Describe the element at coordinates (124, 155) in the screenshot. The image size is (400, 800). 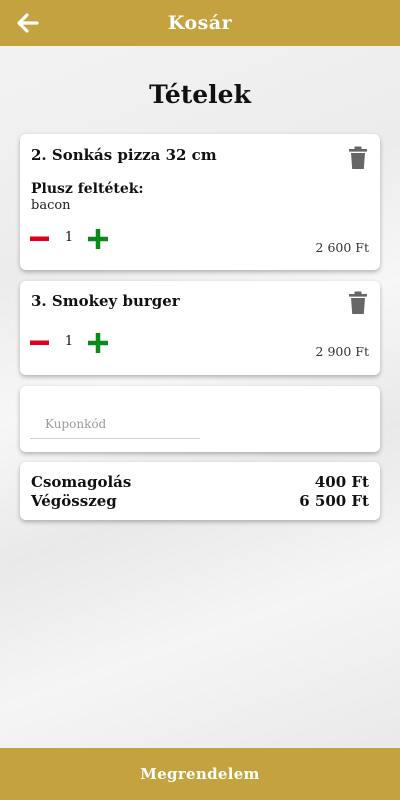
I see `item-name: 2. Sonkás pizza 32 cm` at that location.